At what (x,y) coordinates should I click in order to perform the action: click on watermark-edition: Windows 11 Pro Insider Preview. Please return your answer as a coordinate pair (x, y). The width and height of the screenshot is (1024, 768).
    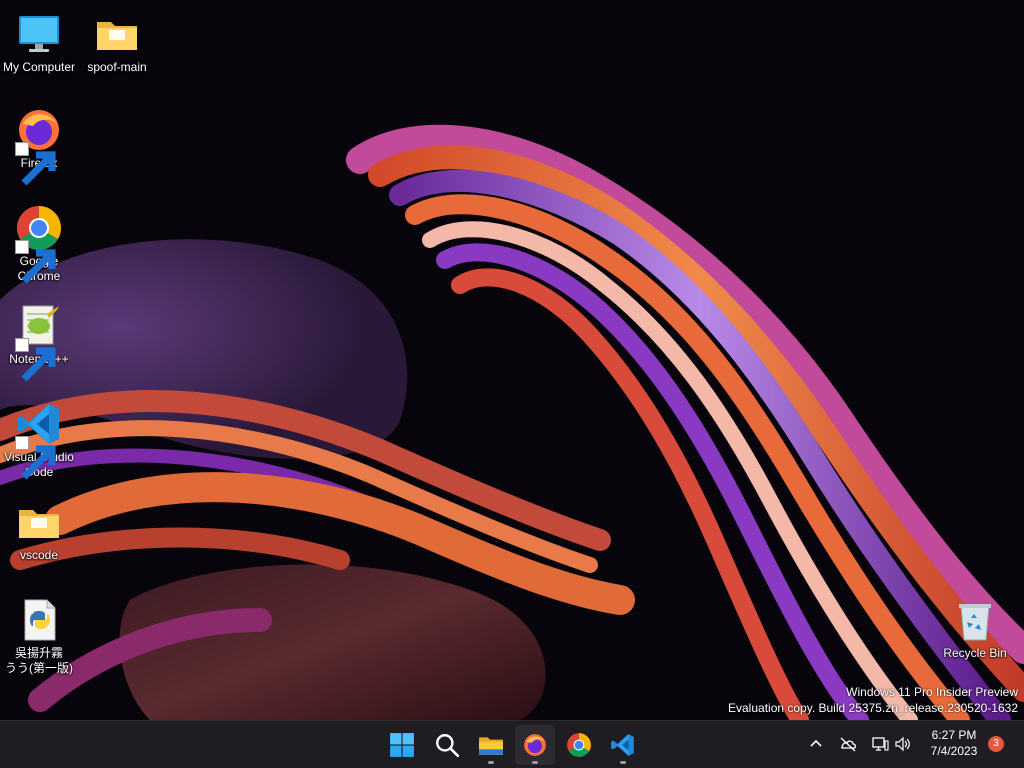
    Looking at the image, I should click on (932, 692).